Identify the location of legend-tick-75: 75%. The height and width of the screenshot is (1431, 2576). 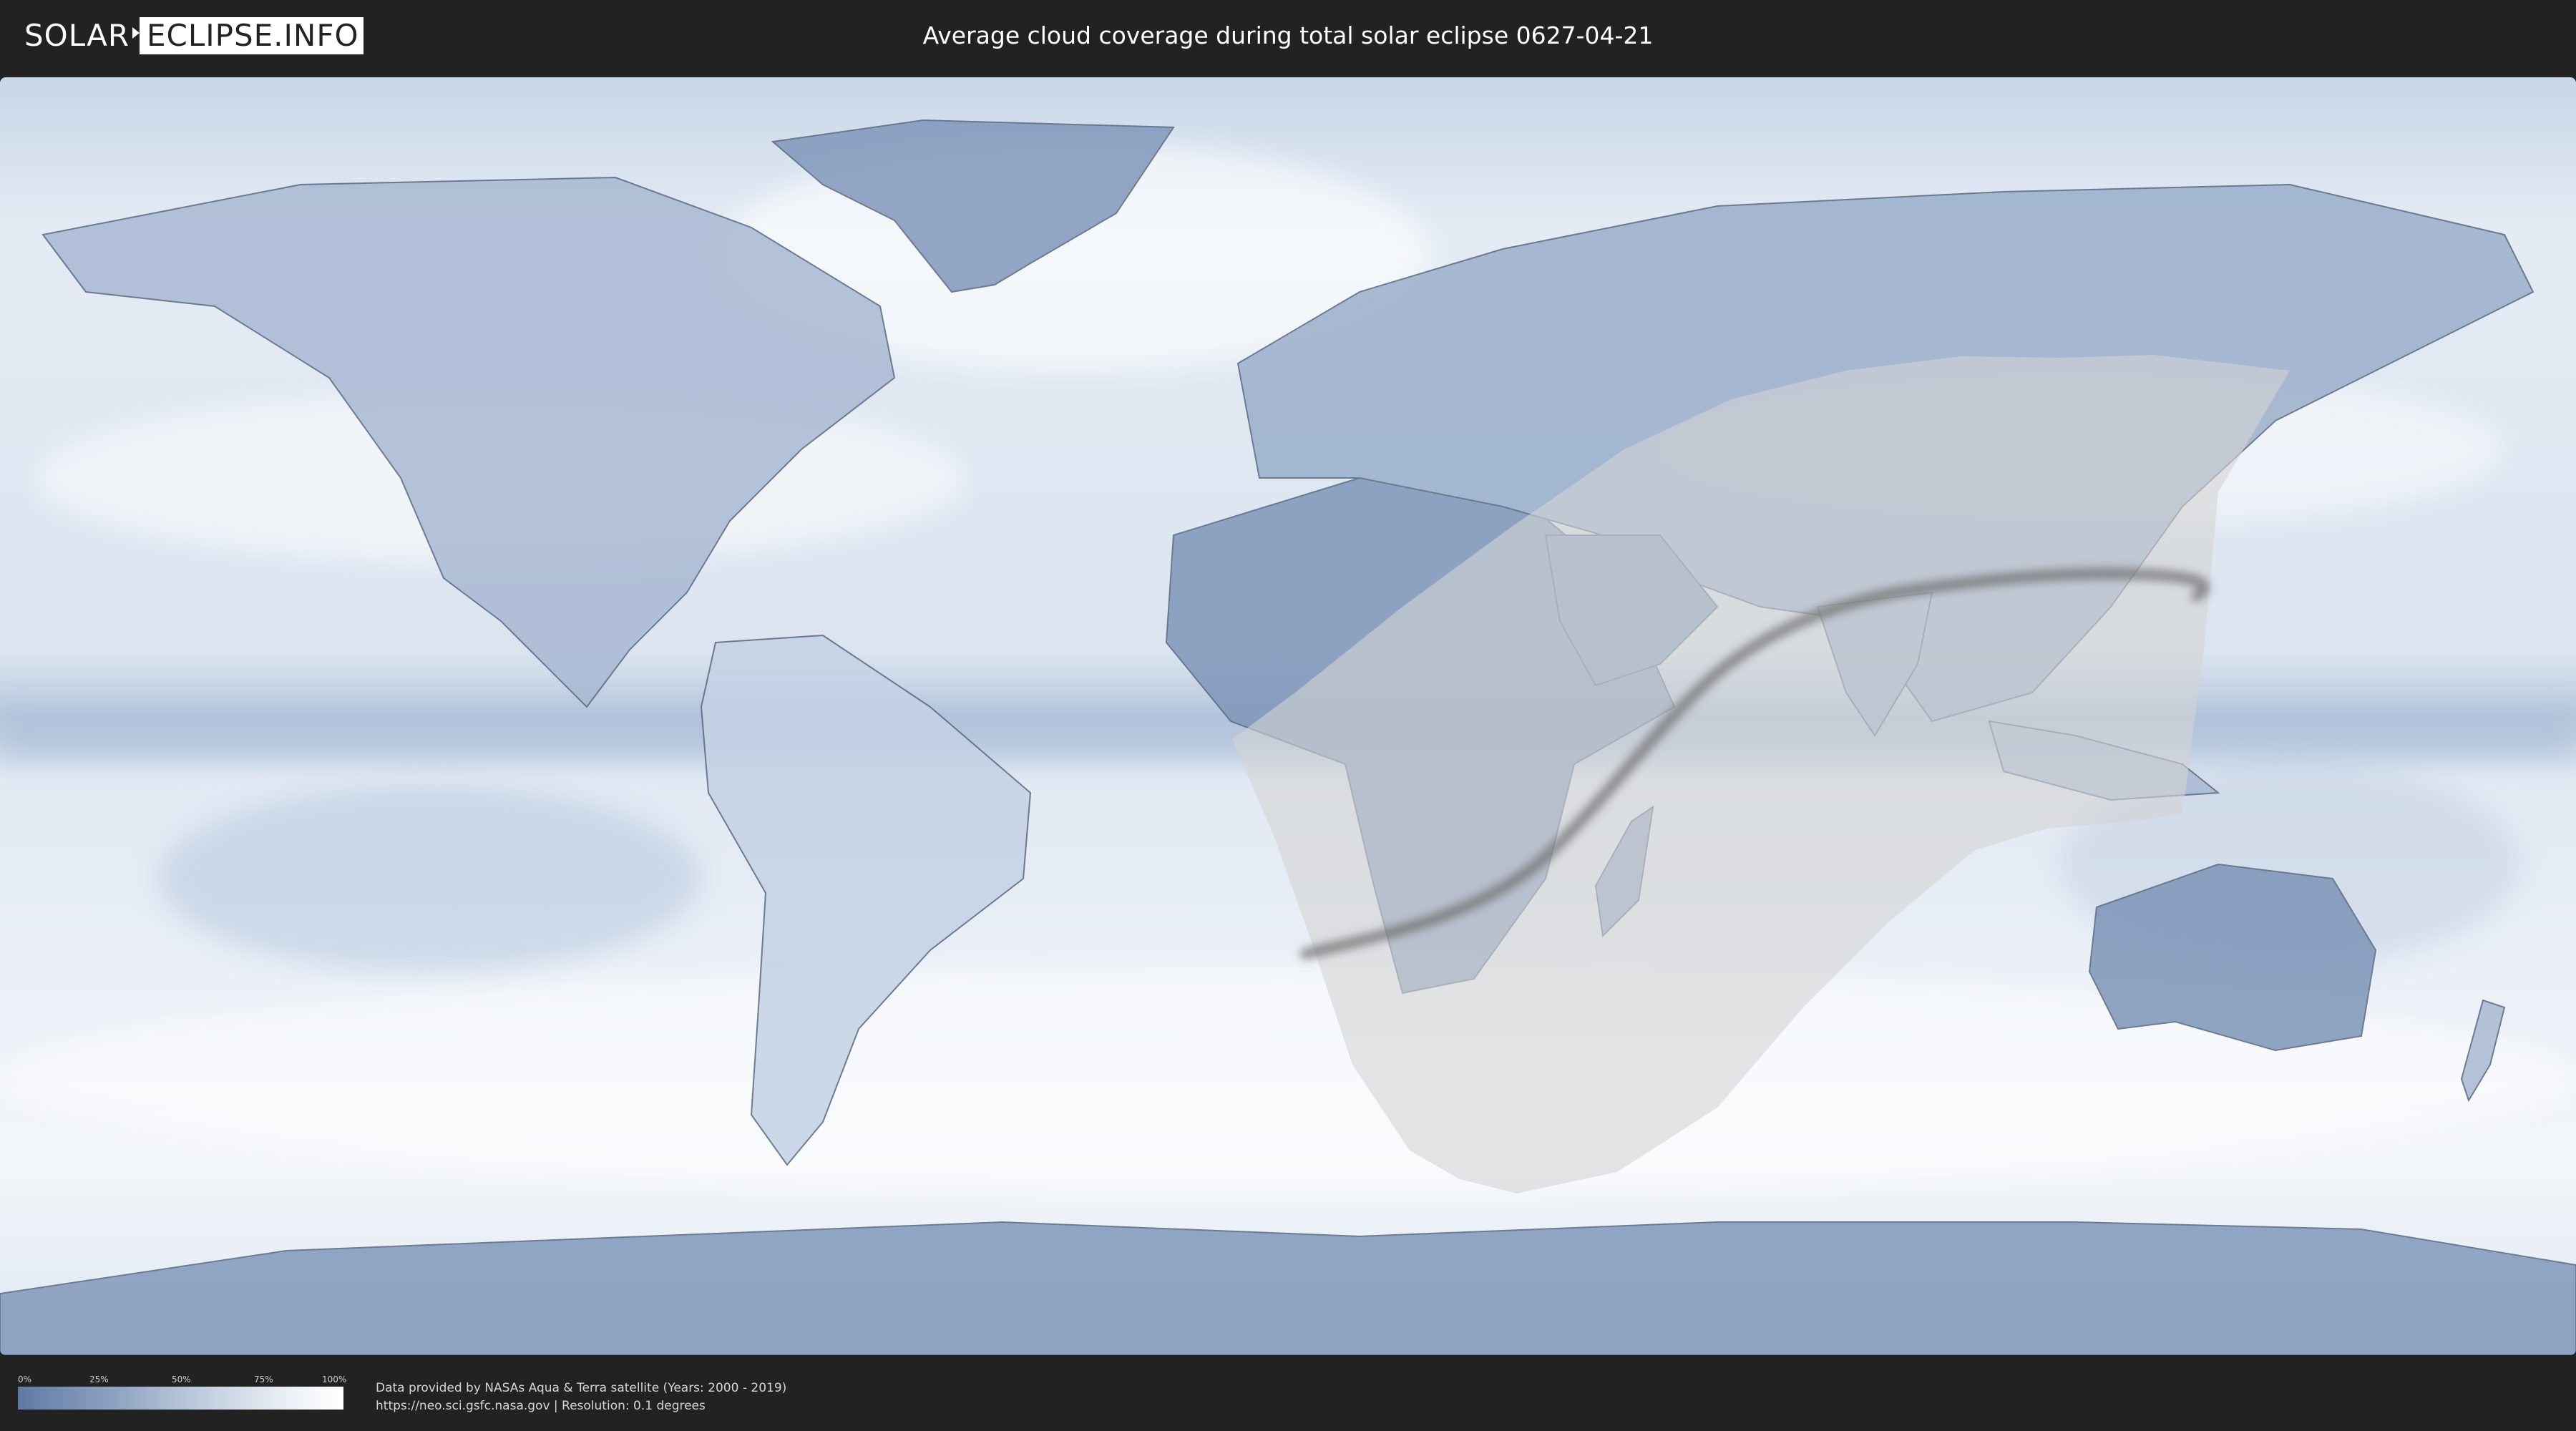
(263, 1379).